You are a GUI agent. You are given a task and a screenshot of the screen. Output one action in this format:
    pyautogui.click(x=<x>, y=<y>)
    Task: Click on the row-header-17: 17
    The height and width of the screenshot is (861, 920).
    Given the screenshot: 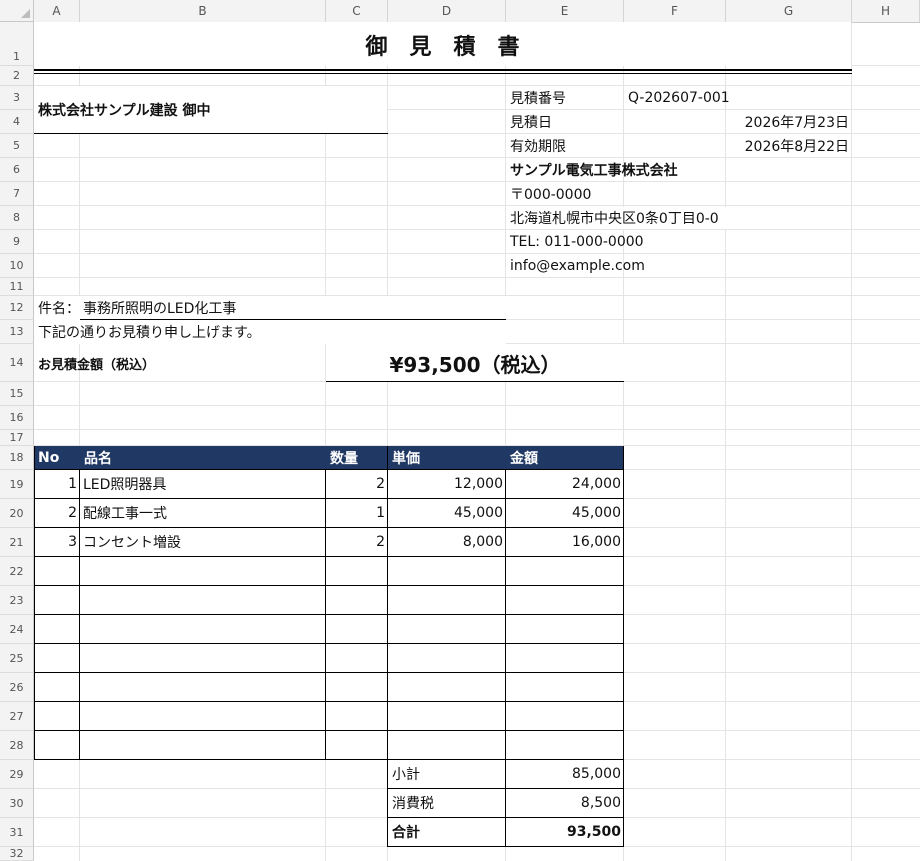 What is the action you would take?
    pyautogui.click(x=17, y=438)
    